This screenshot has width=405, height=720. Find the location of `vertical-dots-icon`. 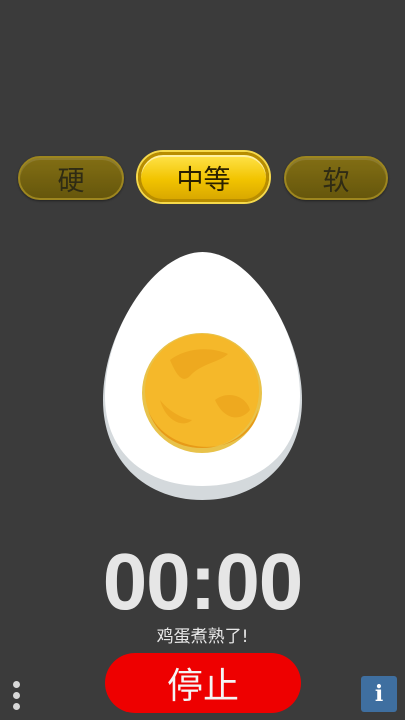

vertical-dots-icon is located at coordinates (17, 696).